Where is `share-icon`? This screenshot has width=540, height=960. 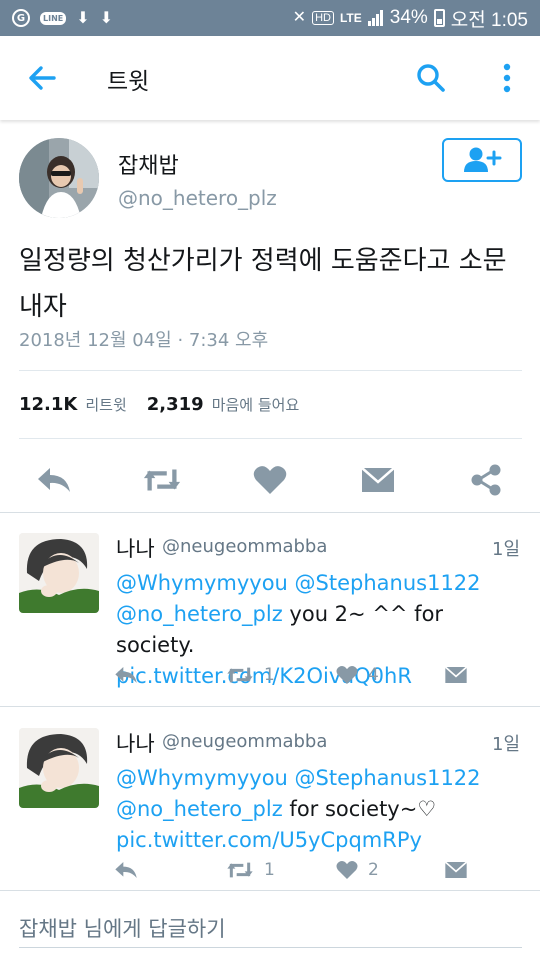
share-icon is located at coordinates (486, 480).